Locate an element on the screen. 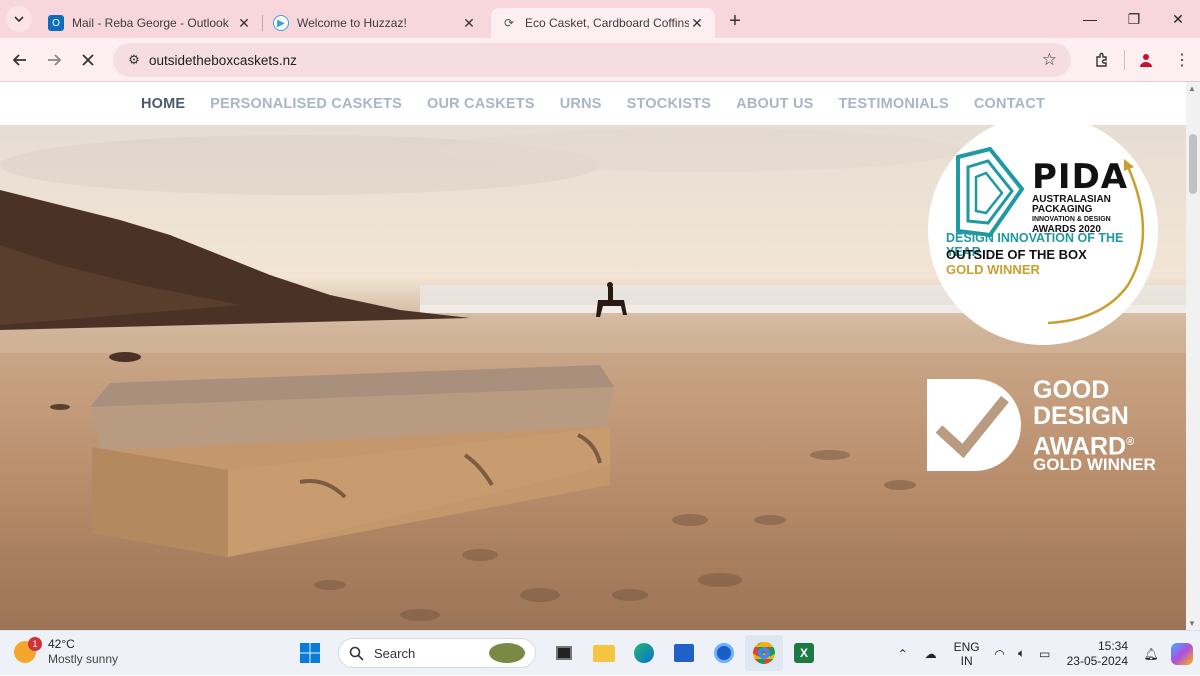 The width and height of the screenshot is (1200, 676). browser-toolbar: ⚙ outsidetheboxcaskets.nz ☆ ⋮ is located at coordinates (600, 60).